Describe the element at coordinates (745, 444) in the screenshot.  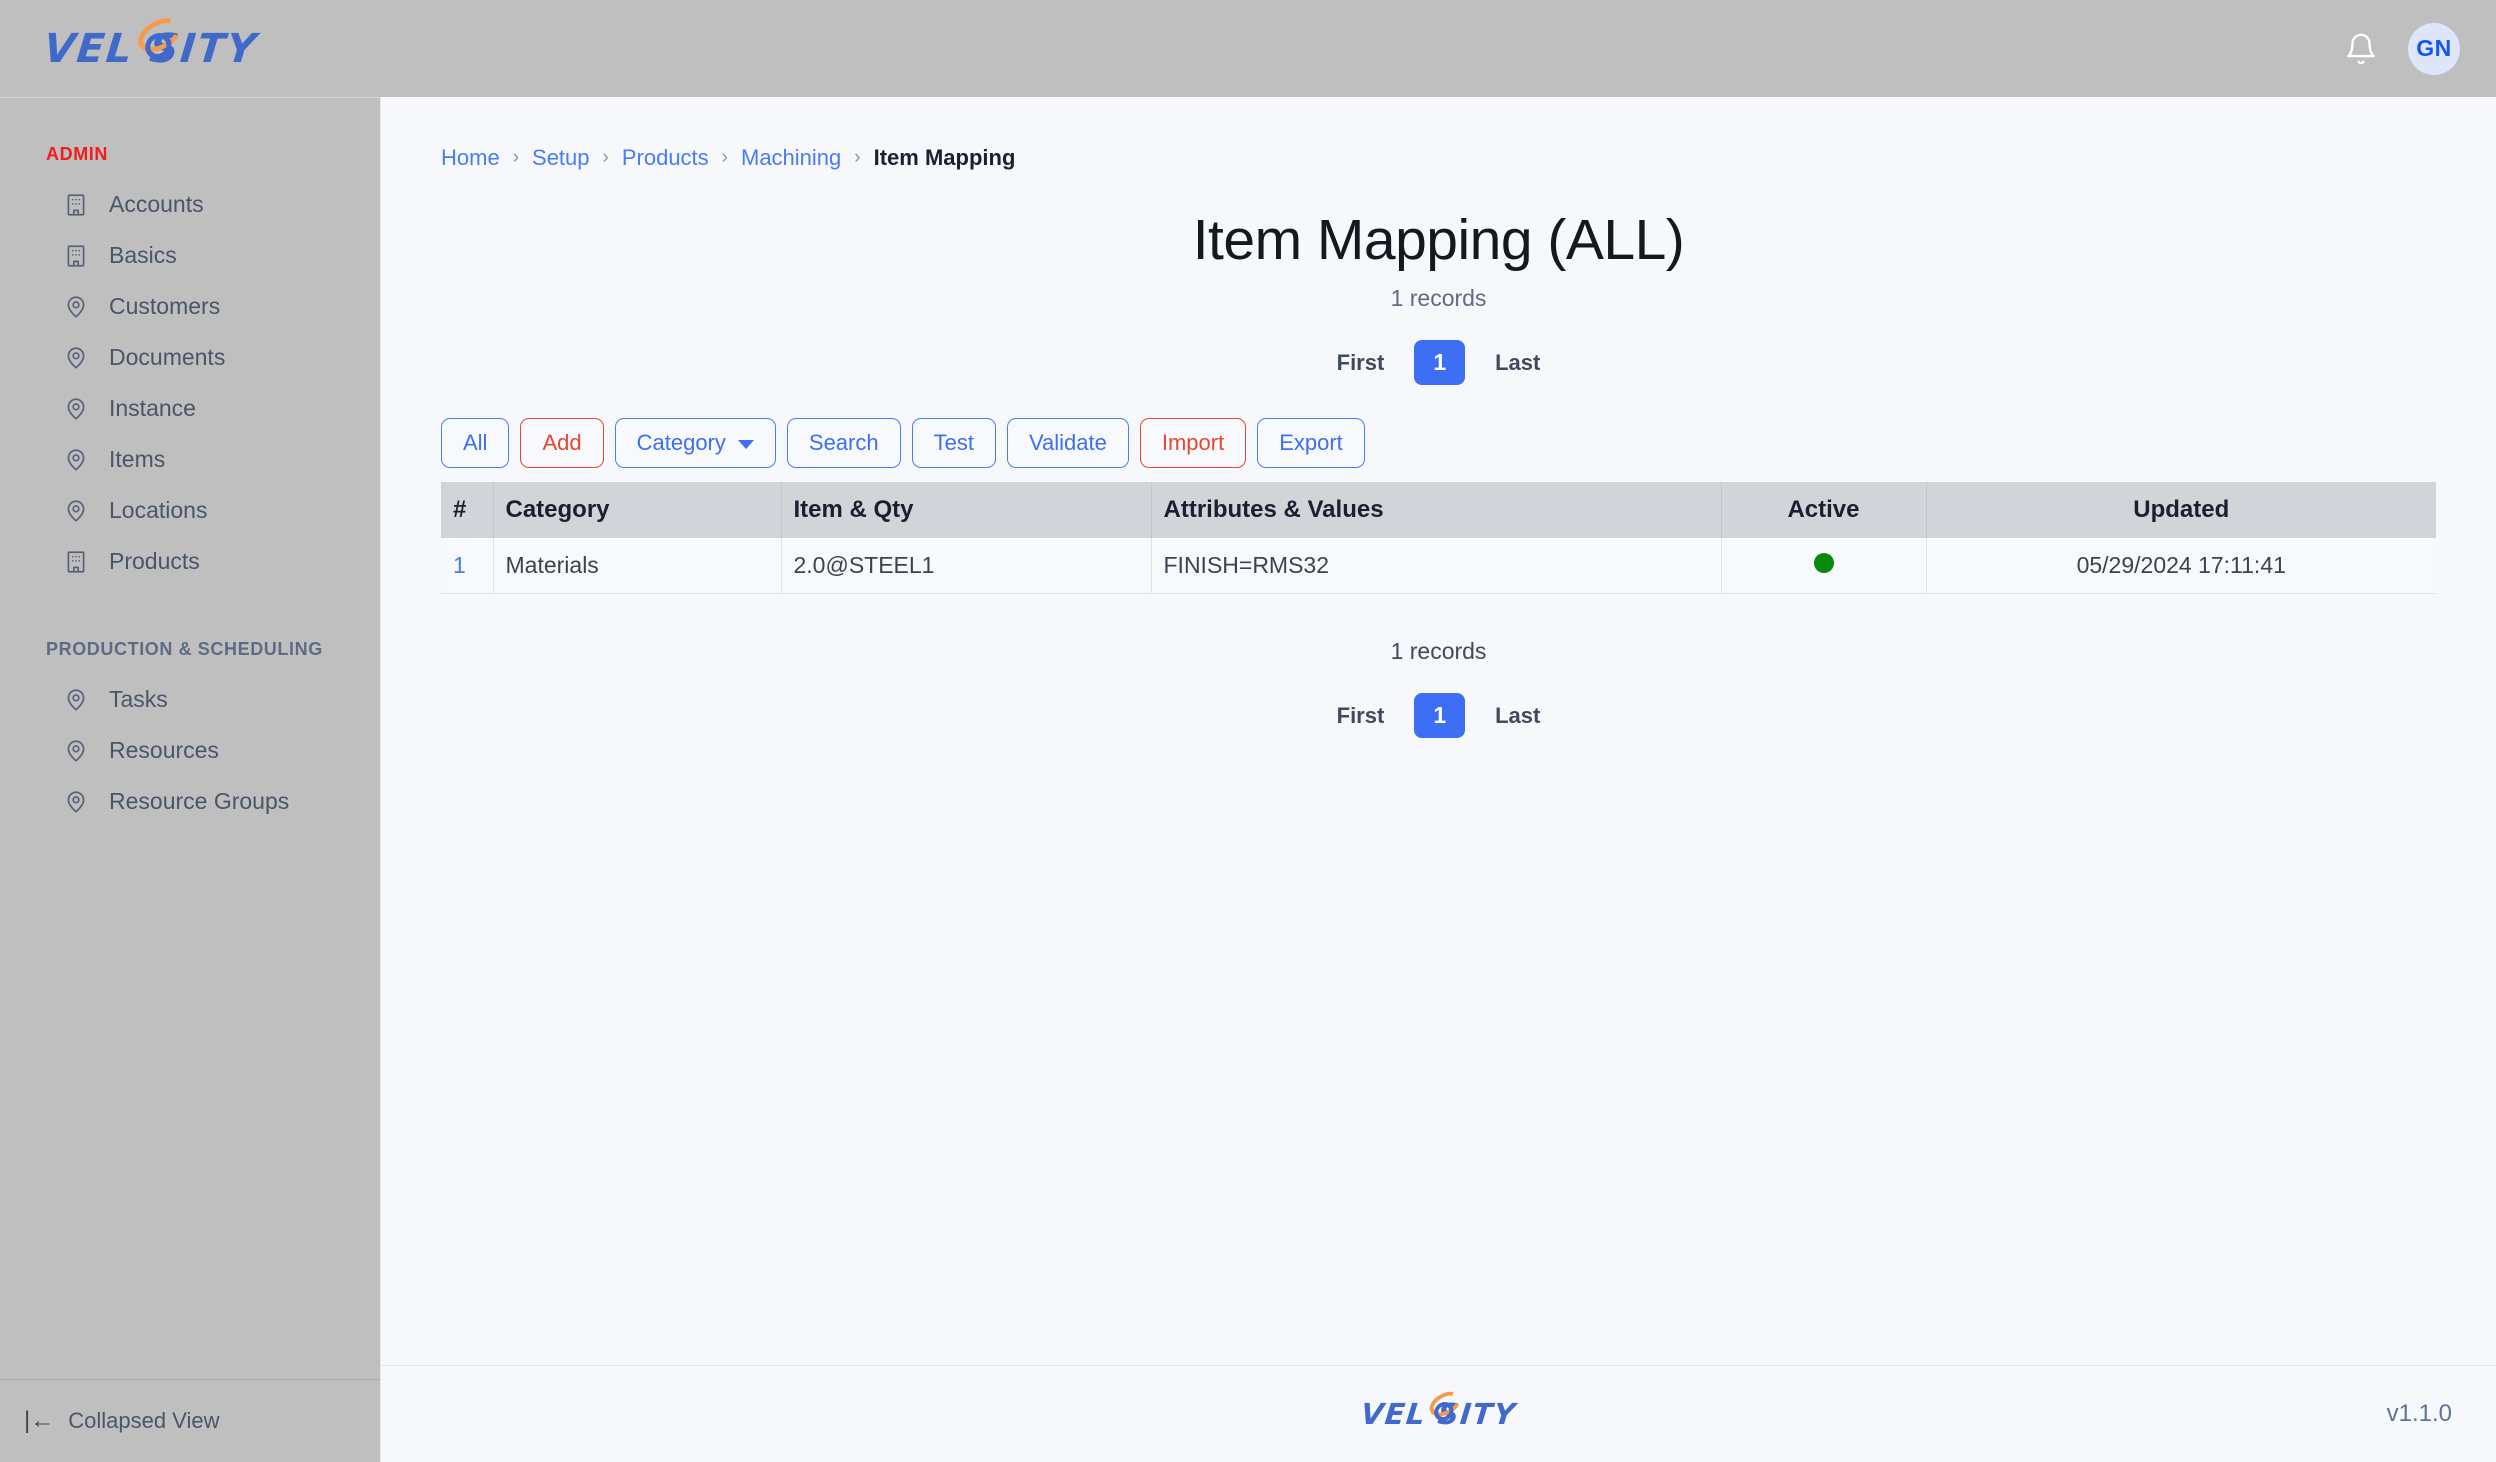
I see `chevron-down-icon` at that location.